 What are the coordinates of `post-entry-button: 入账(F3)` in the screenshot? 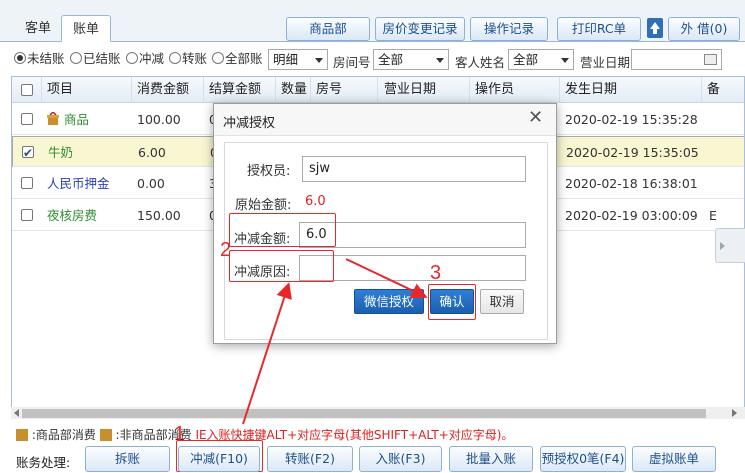 It's located at (400, 459).